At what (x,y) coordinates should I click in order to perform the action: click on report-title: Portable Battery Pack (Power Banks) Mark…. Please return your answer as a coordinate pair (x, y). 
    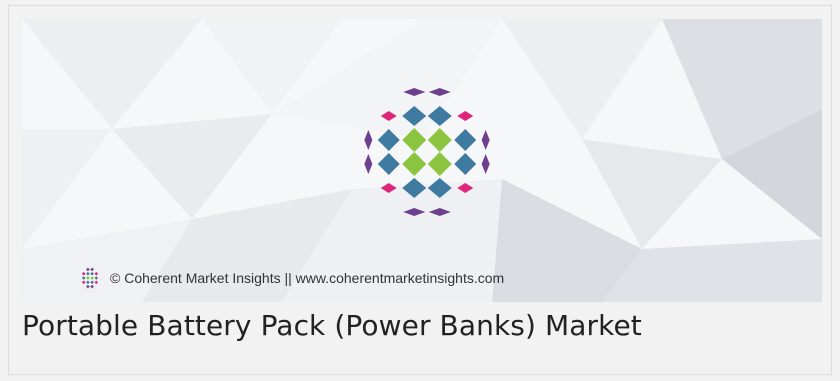
    Looking at the image, I should click on (332, 325).